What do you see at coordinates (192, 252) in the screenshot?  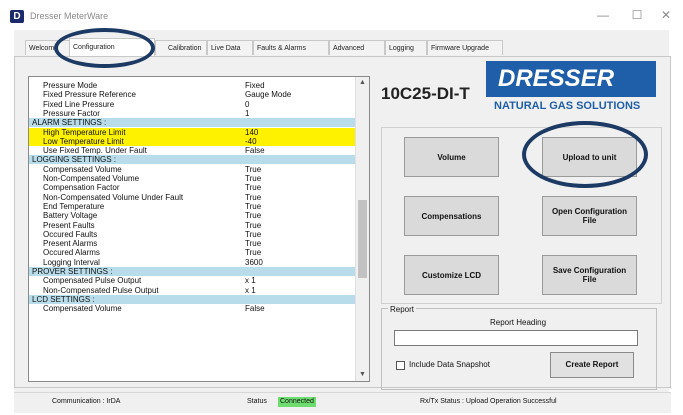 I see `property-row: Occured Alarms True` at bounding box center [192, 252].